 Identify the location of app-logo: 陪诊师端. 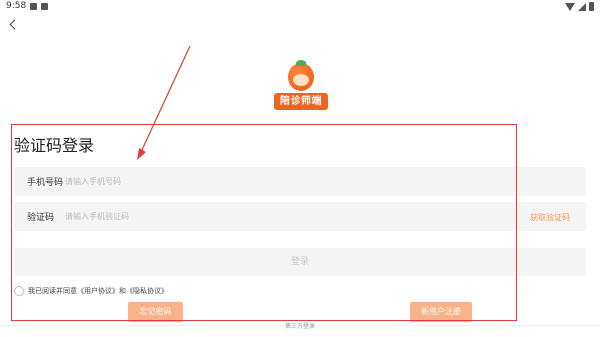
(301, 86).